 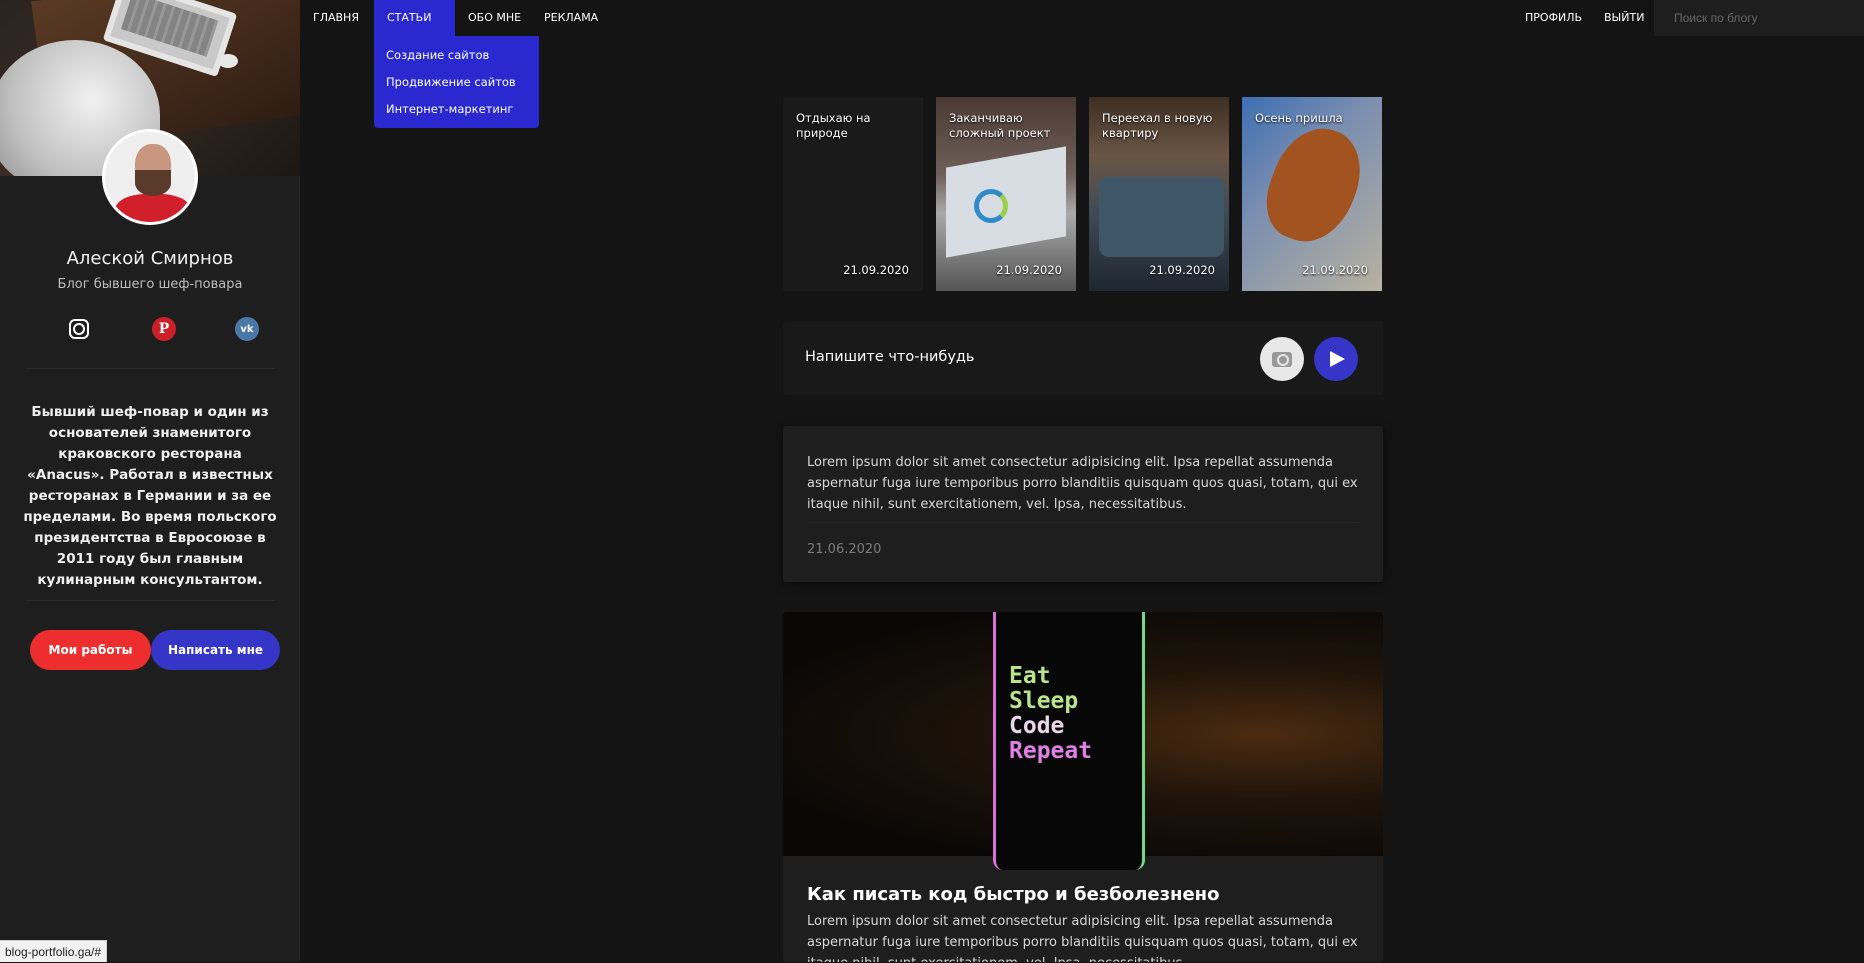 I want to click on pinterest-icon: P, so click(x=164, y=329).